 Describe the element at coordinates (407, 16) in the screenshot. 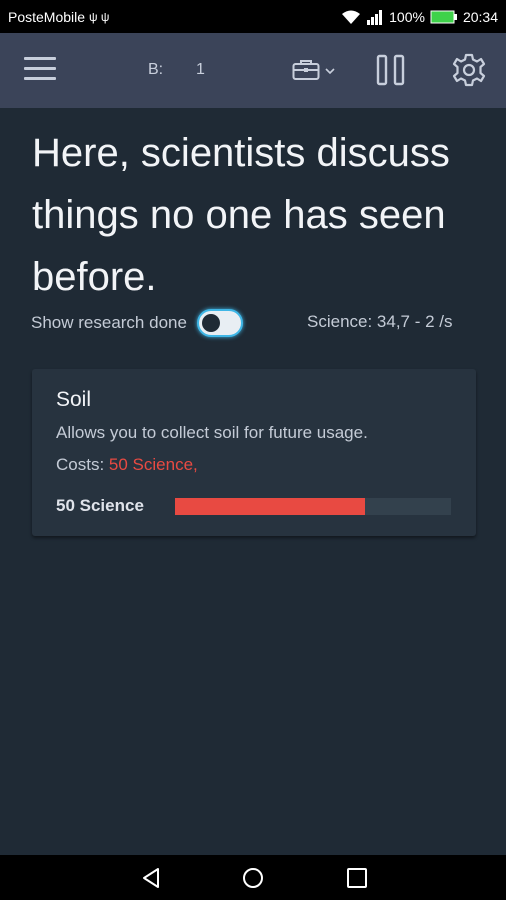

I see `battery-percent: 100%` at that location.